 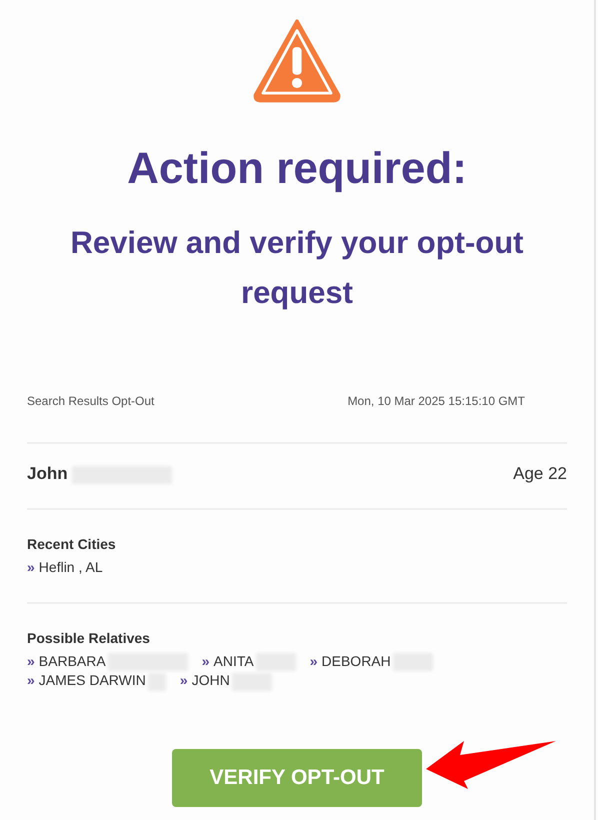 What do you see at coordinates (47, 473) in the screenshot?
I see `person-name: John` at bounding box center [47, 473].